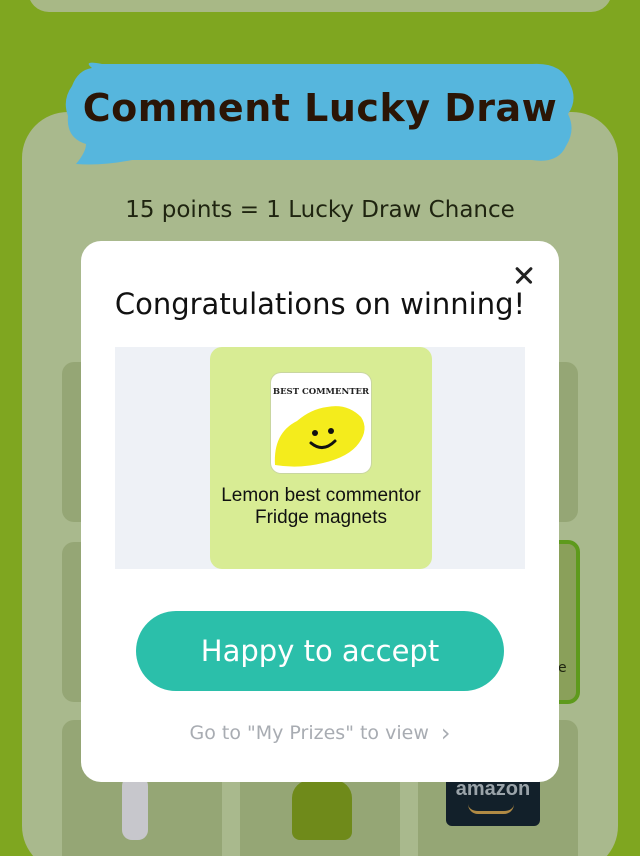 This screenshot has width=640, height=856. I want to click on dialog-title: Congratulations on winning!, so click(320, 304).